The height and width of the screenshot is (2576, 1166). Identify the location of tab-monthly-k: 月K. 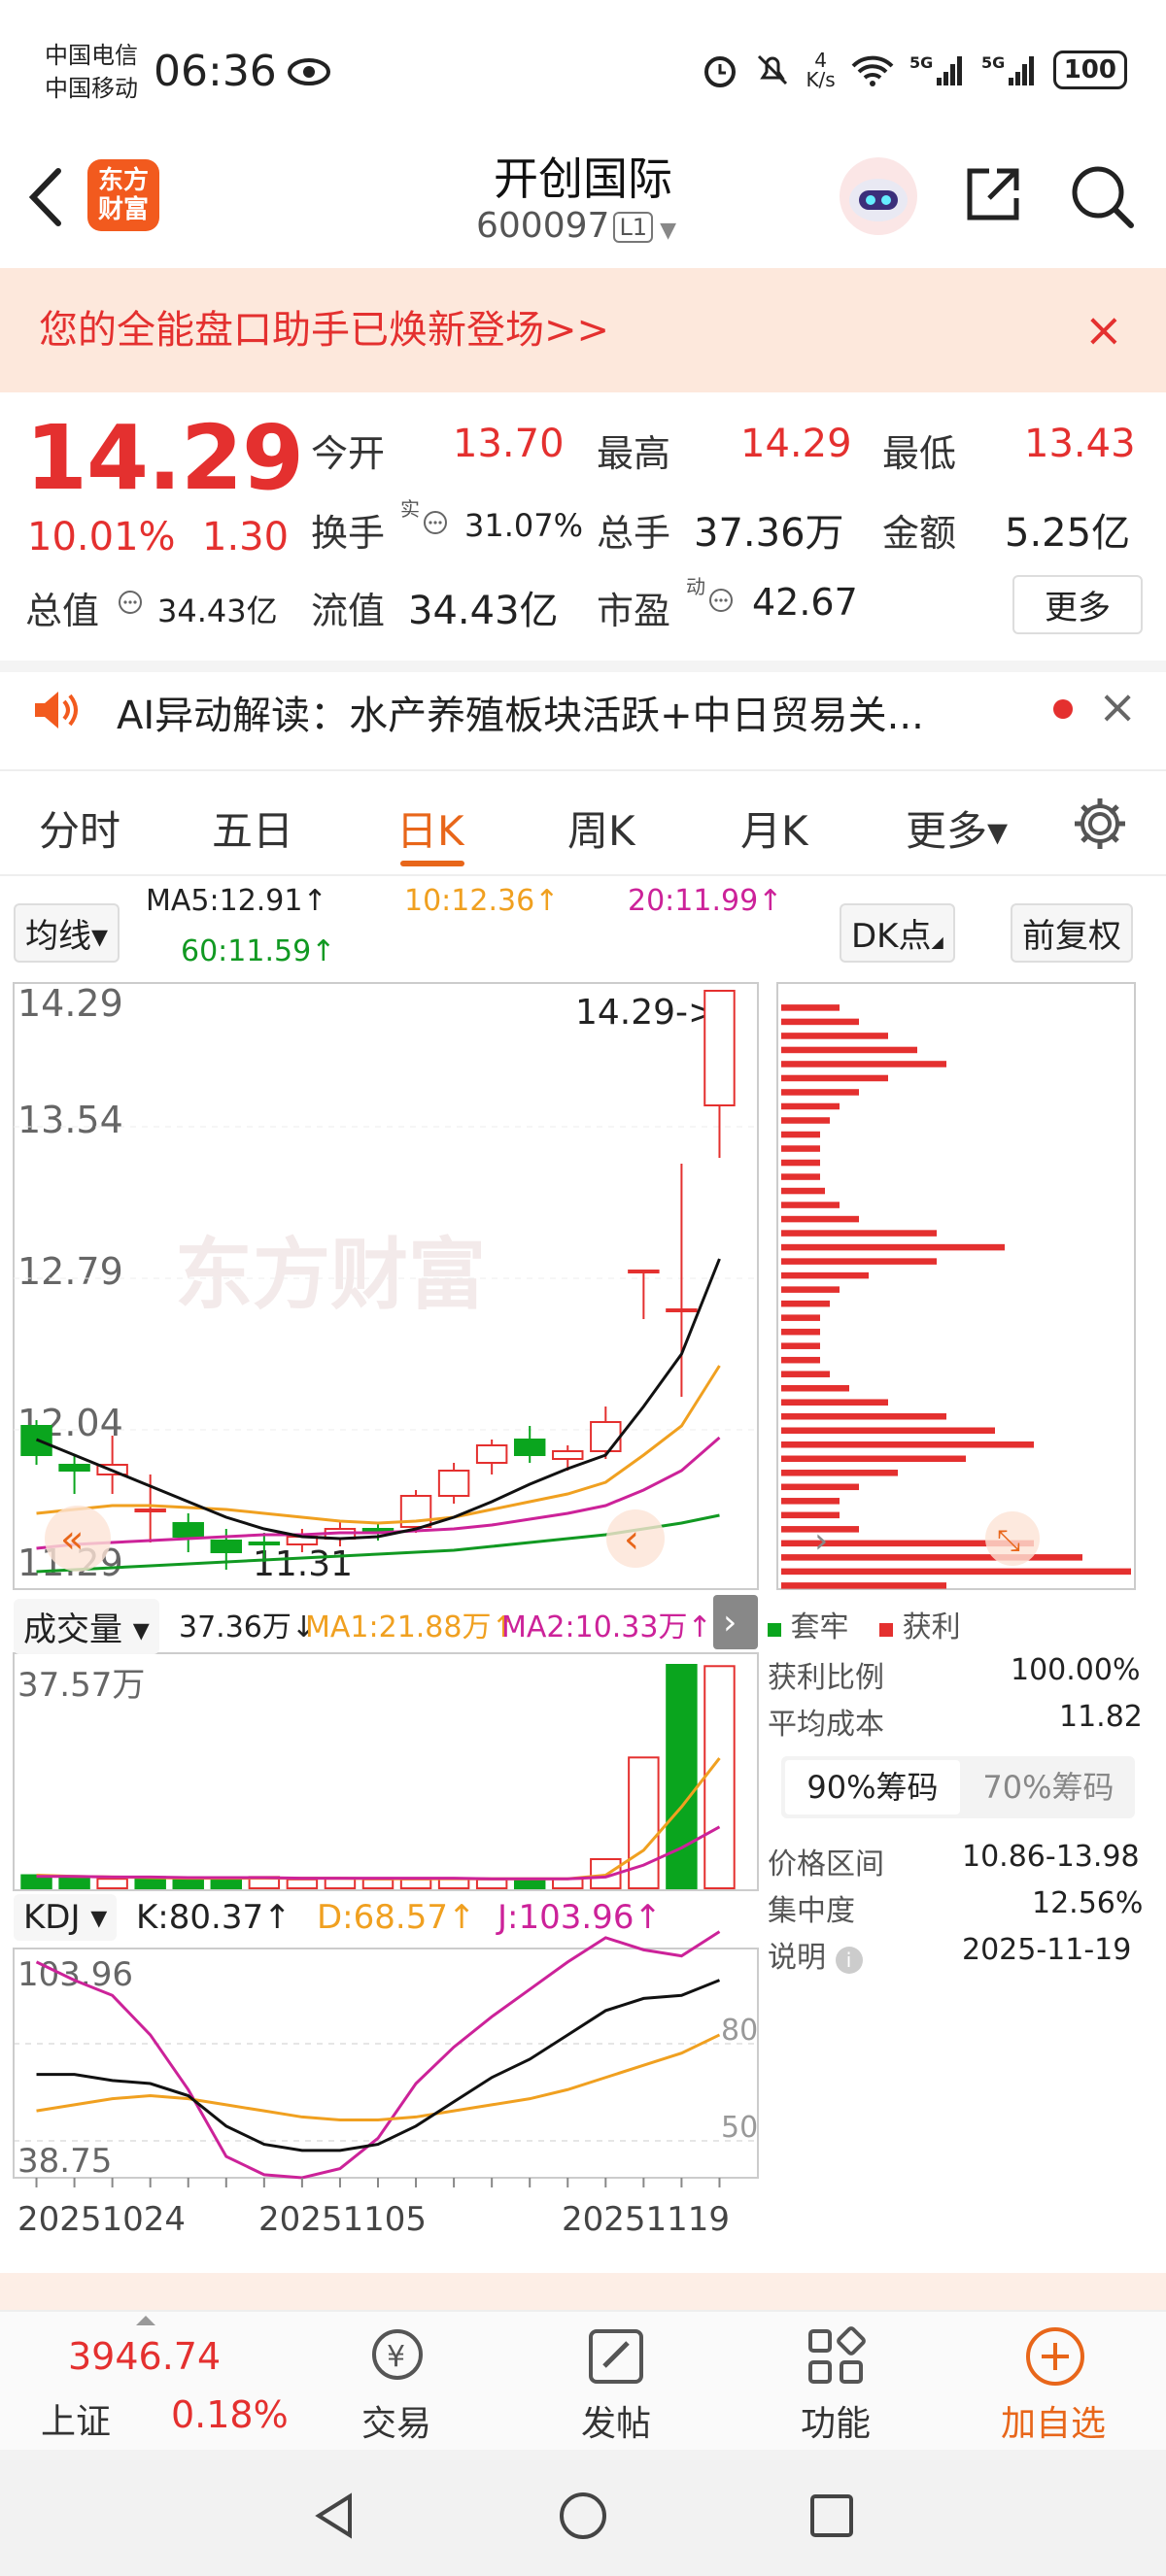
(774, 828).